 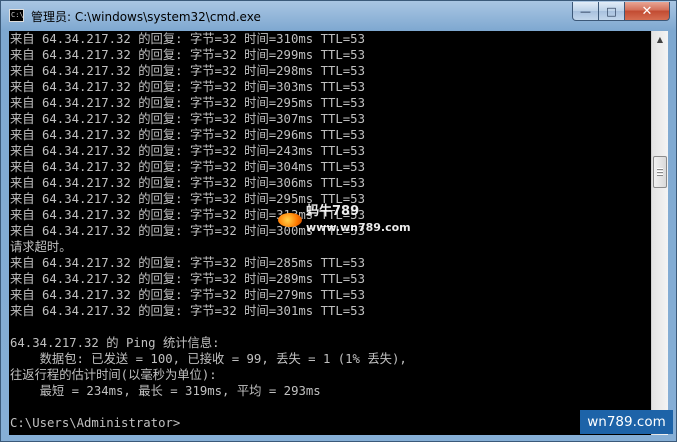 I want to click on maximize-button: □, so click(x=612, y=11).